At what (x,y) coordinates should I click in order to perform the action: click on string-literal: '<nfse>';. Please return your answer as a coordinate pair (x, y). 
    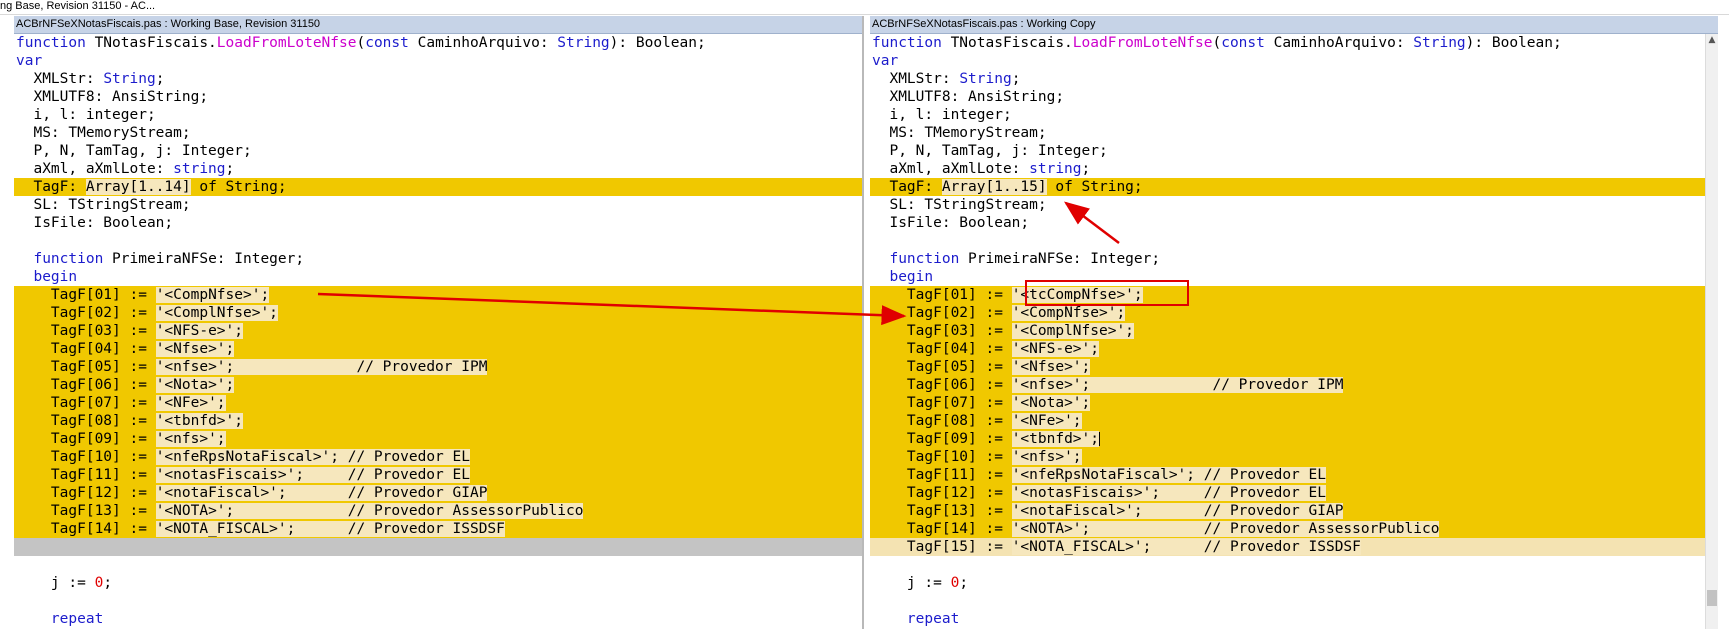
    Looking at the image, I should click on (195, 367).